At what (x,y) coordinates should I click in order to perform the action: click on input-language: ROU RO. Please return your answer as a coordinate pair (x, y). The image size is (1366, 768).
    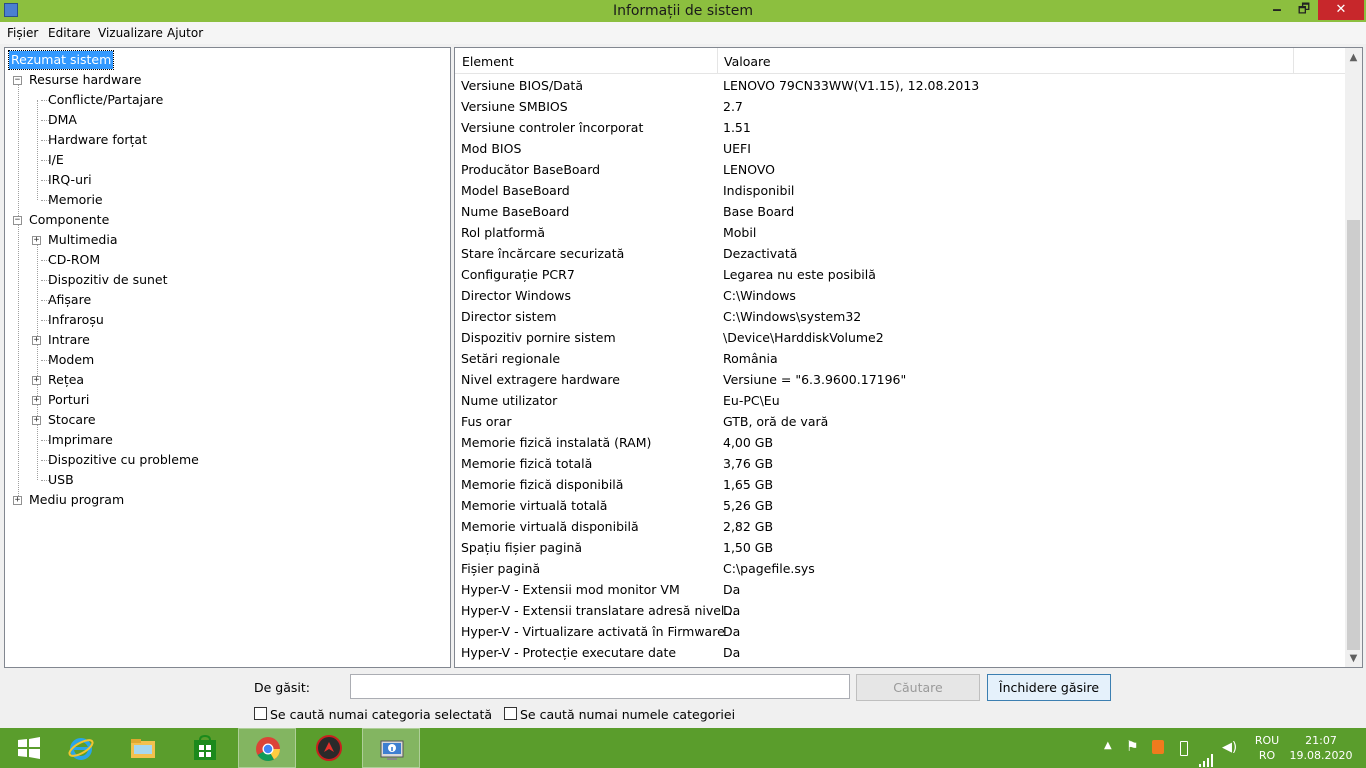
    Looking at the image, I should click on (1267, 751).